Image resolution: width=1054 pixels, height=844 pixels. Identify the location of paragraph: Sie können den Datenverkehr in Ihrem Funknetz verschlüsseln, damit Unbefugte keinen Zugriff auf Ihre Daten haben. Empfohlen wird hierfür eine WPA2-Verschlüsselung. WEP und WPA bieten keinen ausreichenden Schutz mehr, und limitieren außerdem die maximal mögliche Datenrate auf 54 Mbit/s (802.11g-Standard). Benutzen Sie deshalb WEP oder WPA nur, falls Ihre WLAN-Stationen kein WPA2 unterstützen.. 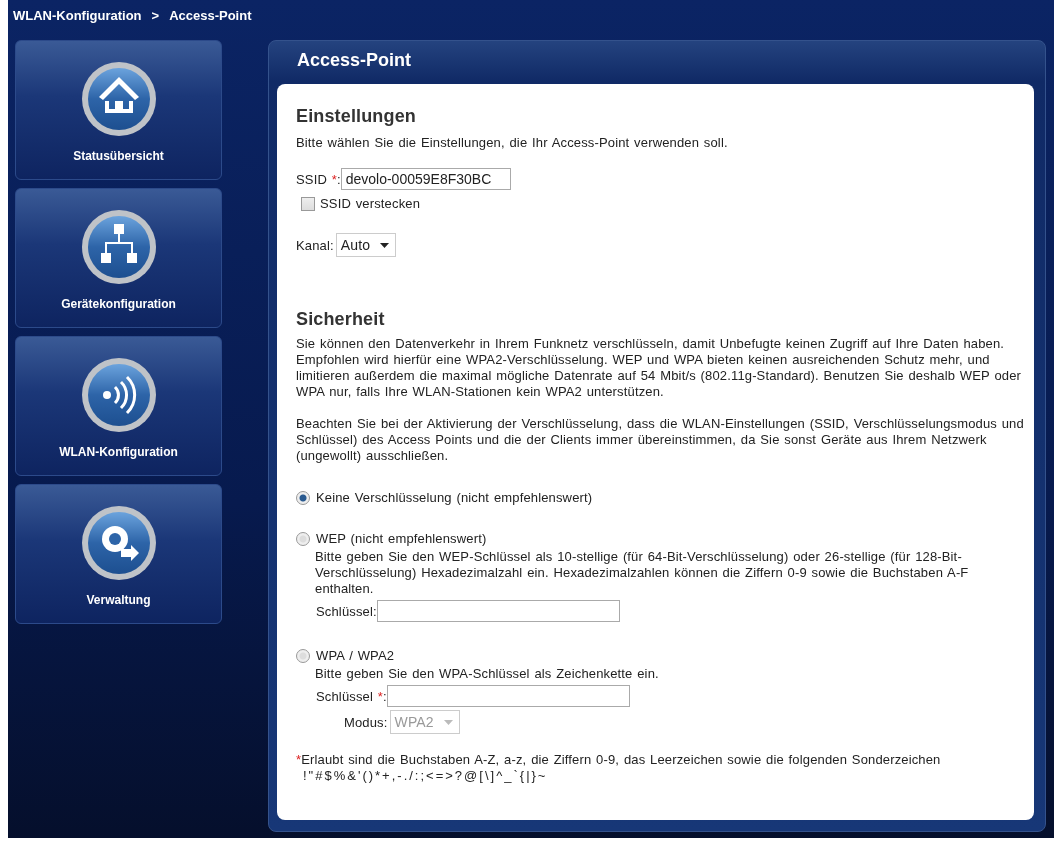
(659, 368).